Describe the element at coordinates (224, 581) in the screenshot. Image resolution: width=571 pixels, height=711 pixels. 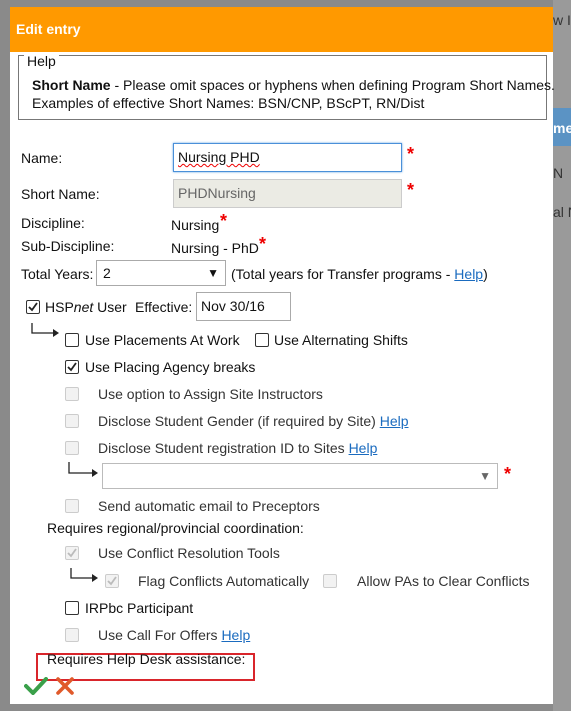
I see `flag-conflicts-label: Flag Conflicts Automatically` at that location.